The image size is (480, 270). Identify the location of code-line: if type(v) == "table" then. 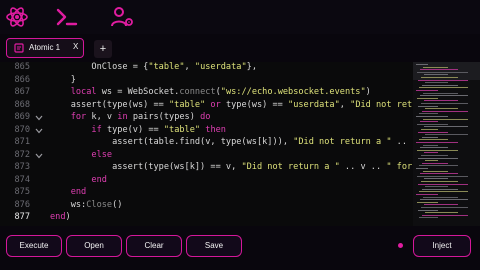
(158, 129).